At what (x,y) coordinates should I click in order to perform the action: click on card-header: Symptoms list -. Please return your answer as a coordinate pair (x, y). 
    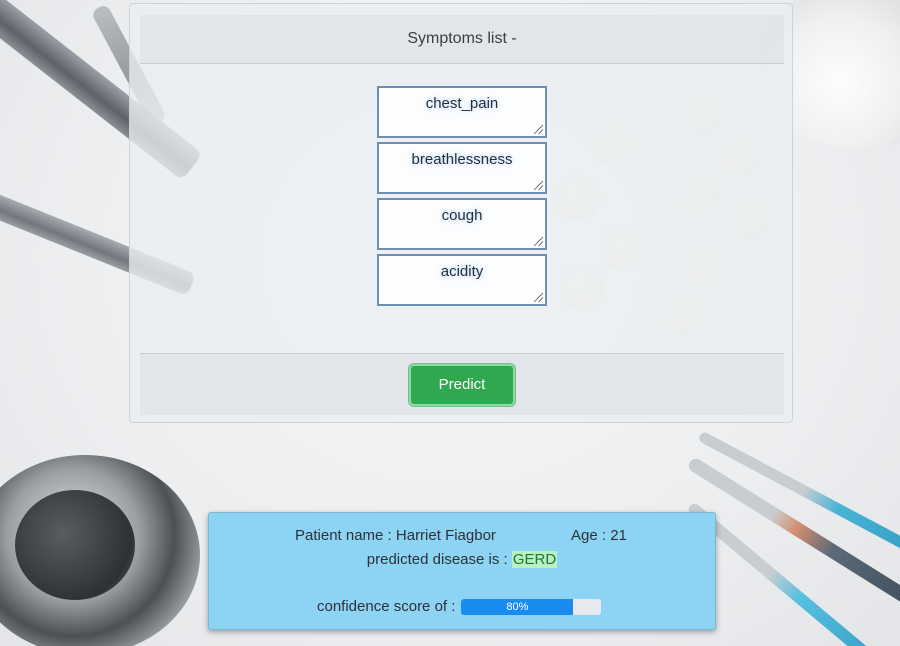
    Looking at the image, I should click on (462, 39).